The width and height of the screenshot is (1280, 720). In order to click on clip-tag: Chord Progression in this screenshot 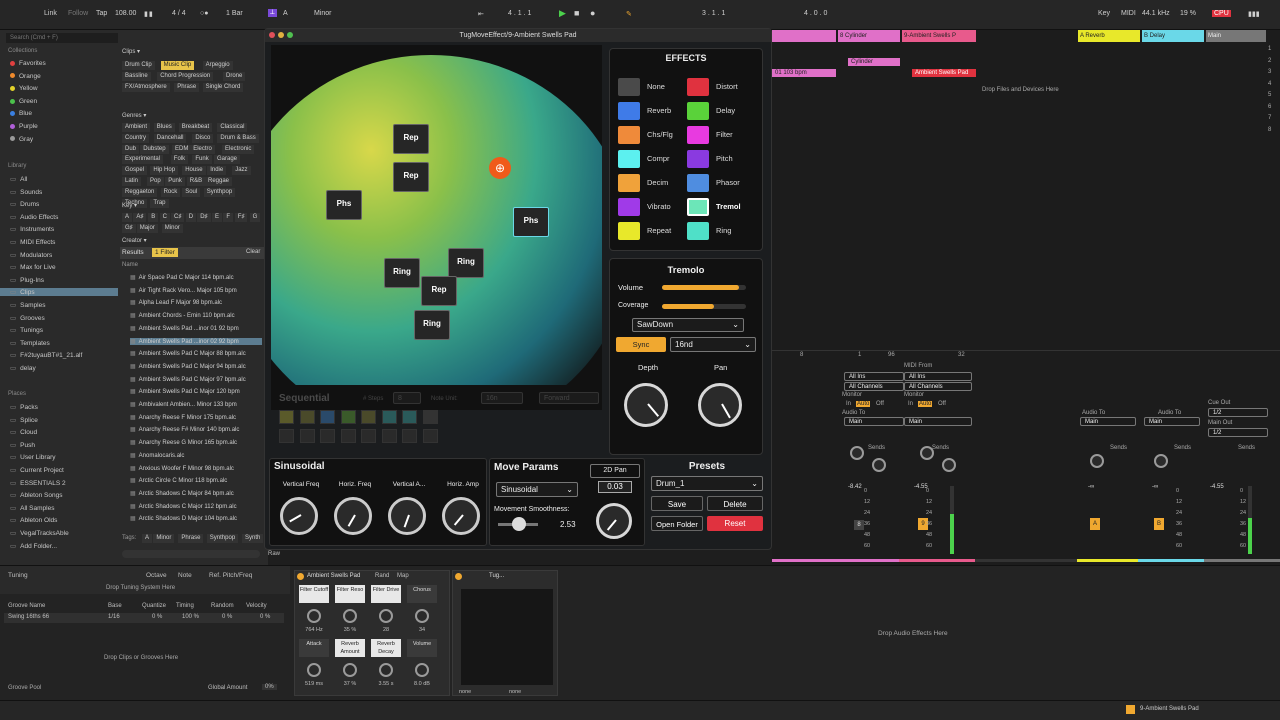, I will do `click(185, 76)`.